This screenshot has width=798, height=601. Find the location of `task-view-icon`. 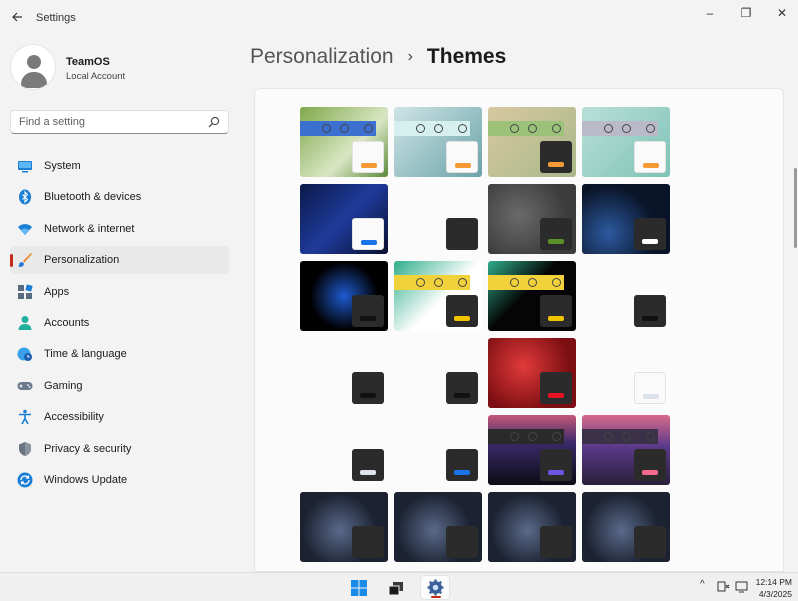

task-view-icon is located at coordinates (395, 588).